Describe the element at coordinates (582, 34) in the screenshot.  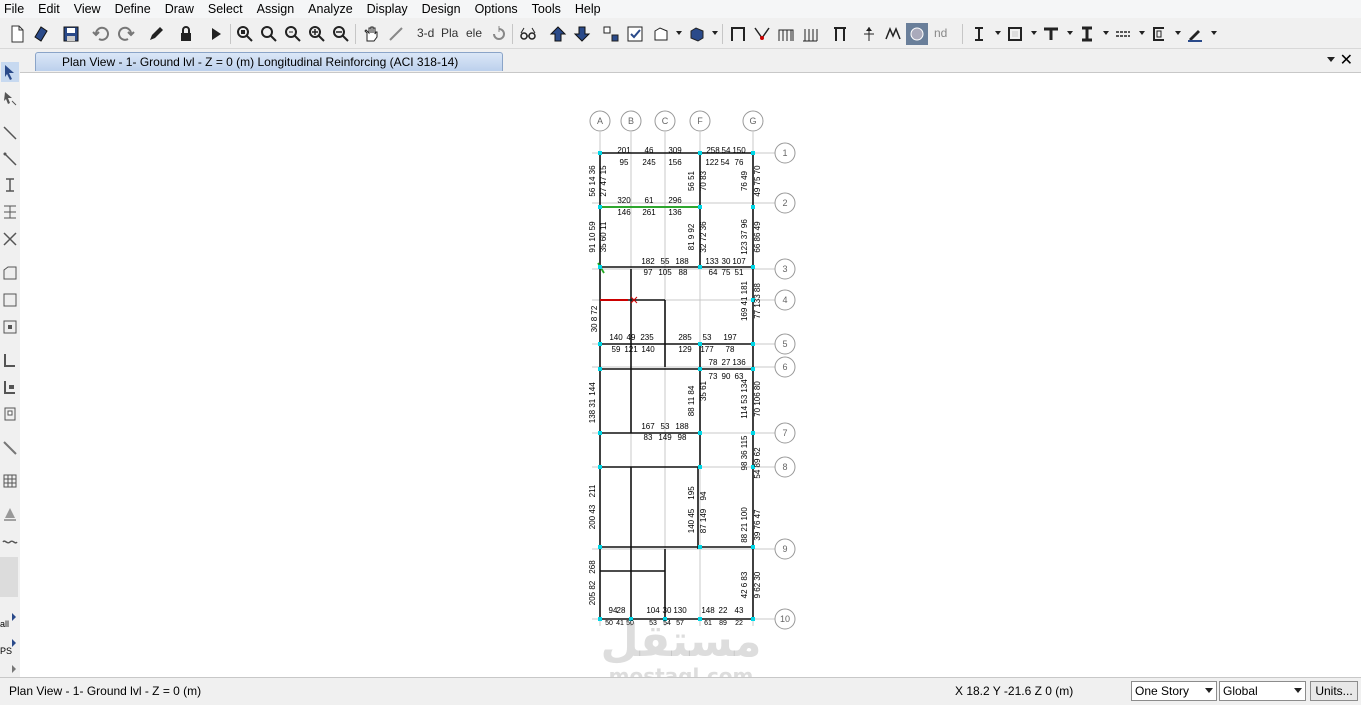
I see `move-down-icon` at that location.